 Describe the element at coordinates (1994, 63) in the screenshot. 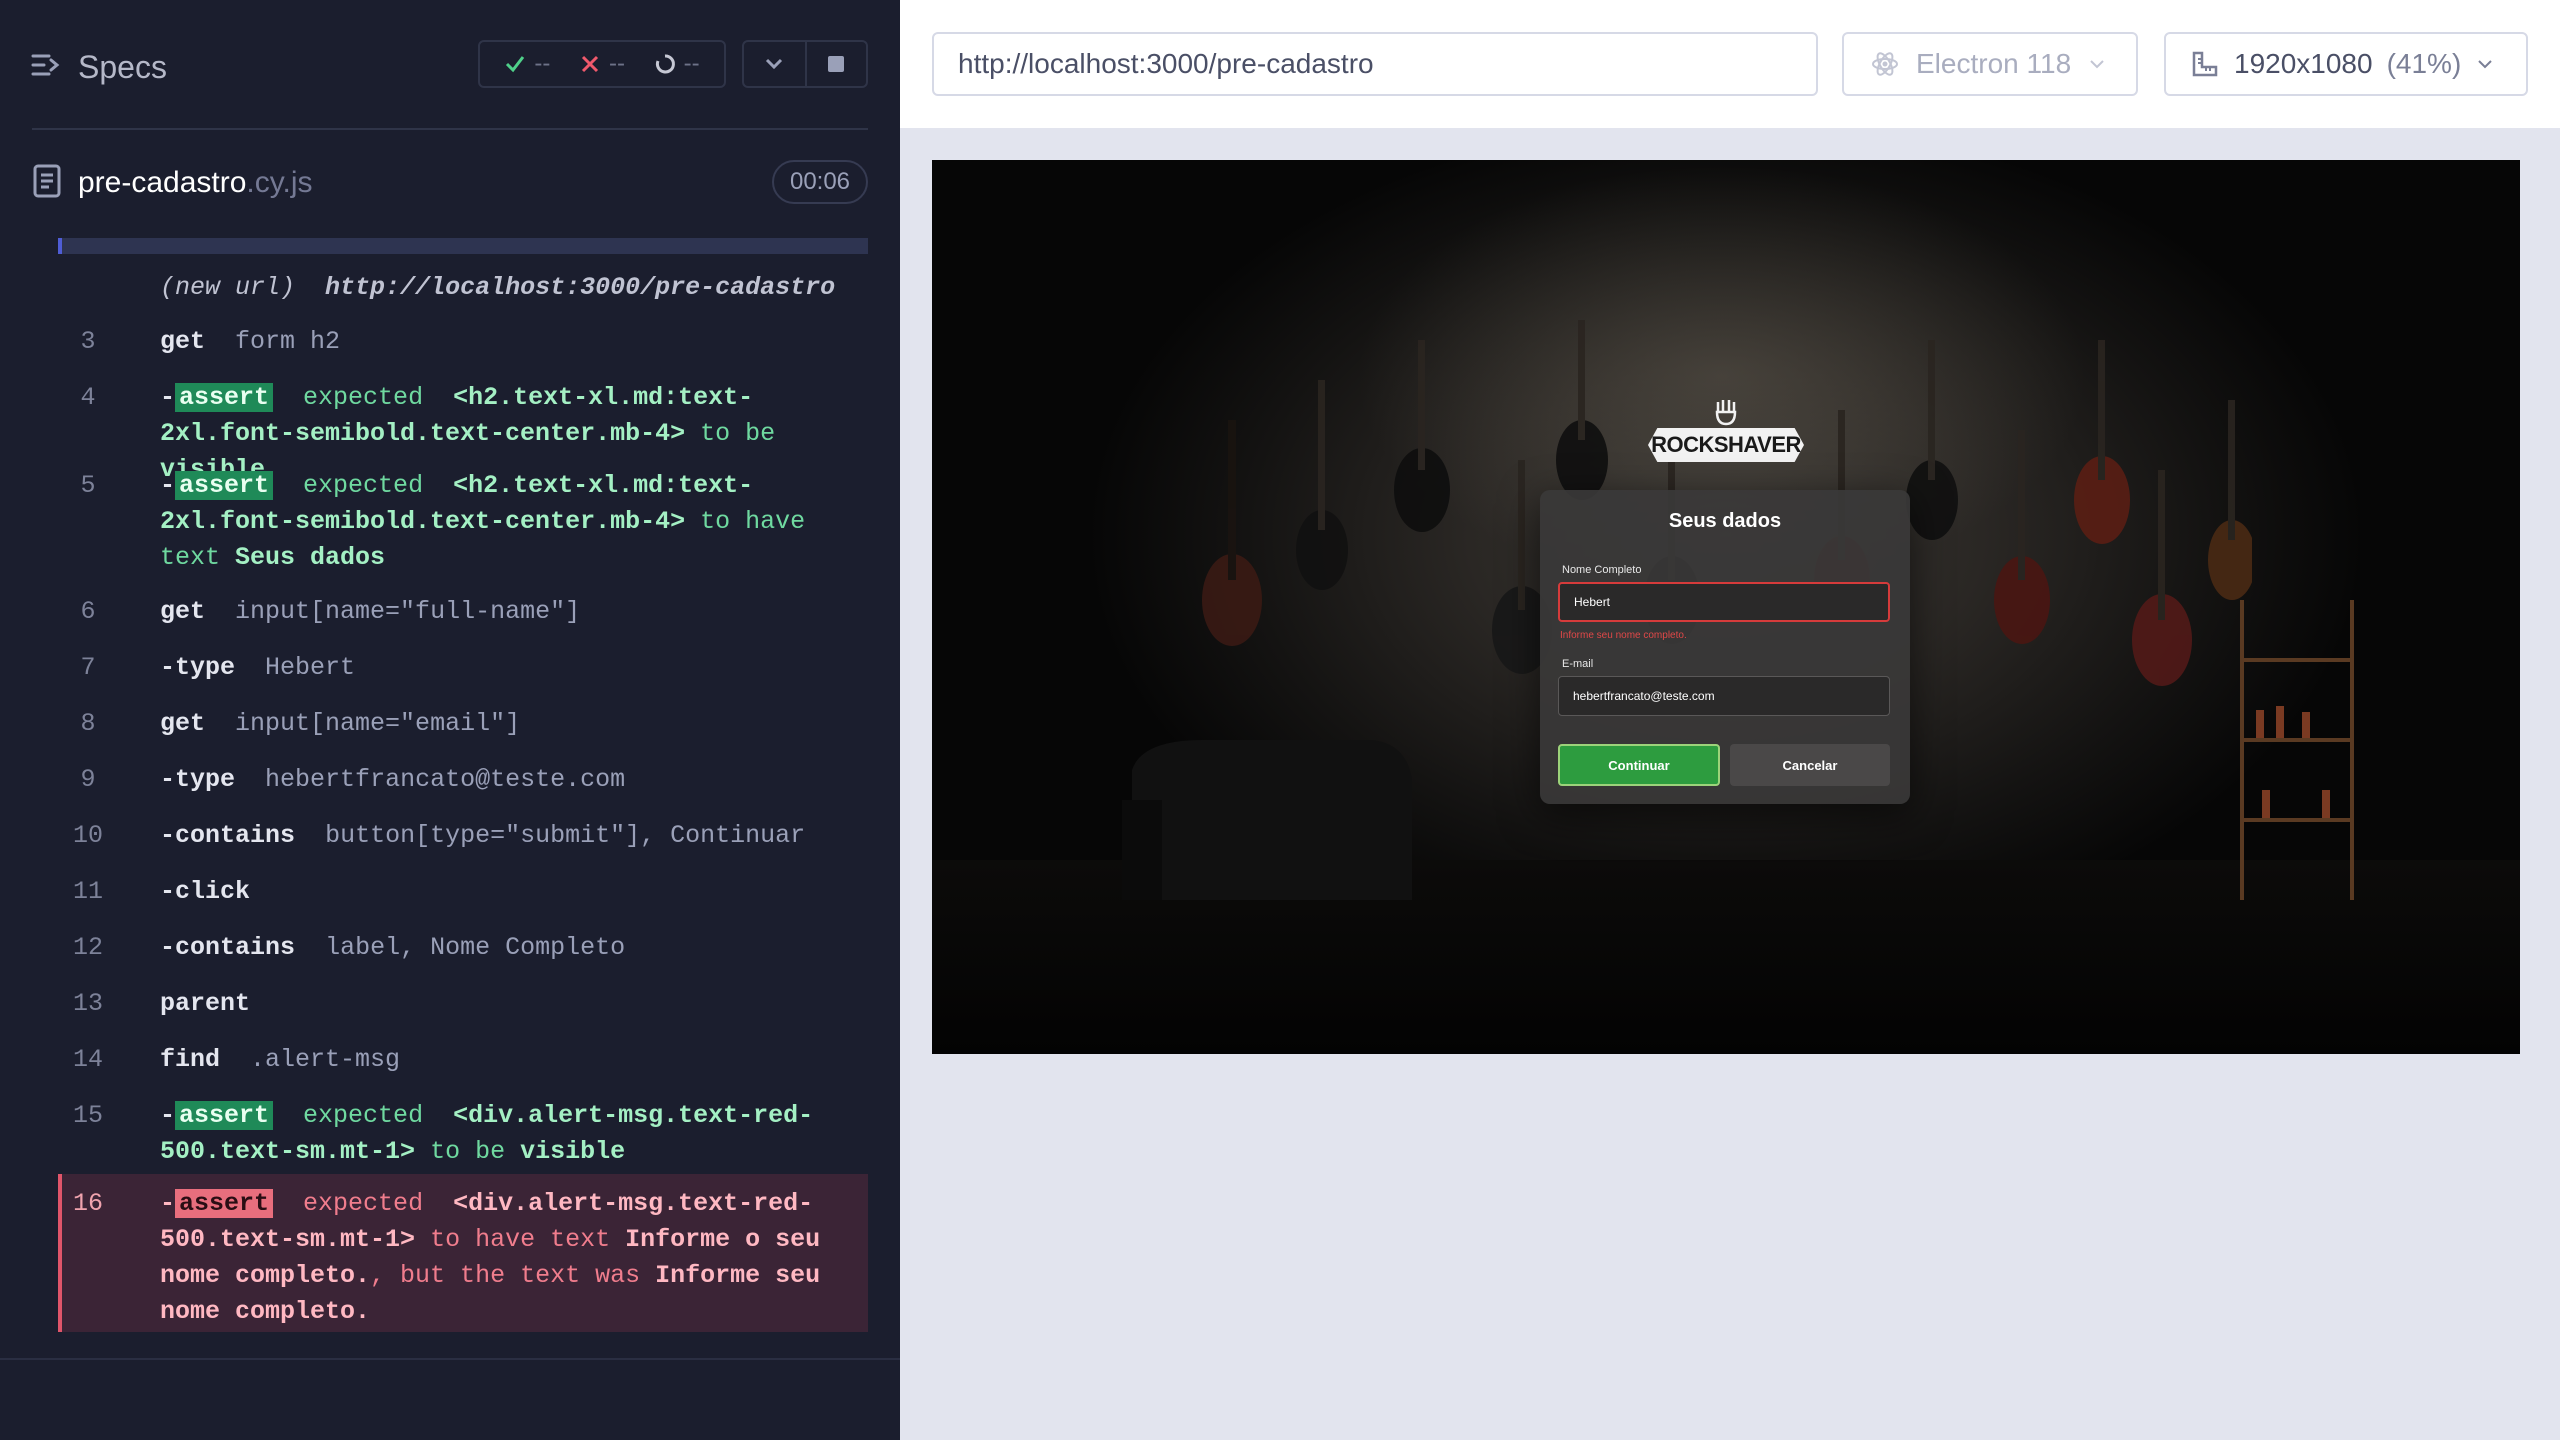

I see `browser-name: Electron 118` at that location.